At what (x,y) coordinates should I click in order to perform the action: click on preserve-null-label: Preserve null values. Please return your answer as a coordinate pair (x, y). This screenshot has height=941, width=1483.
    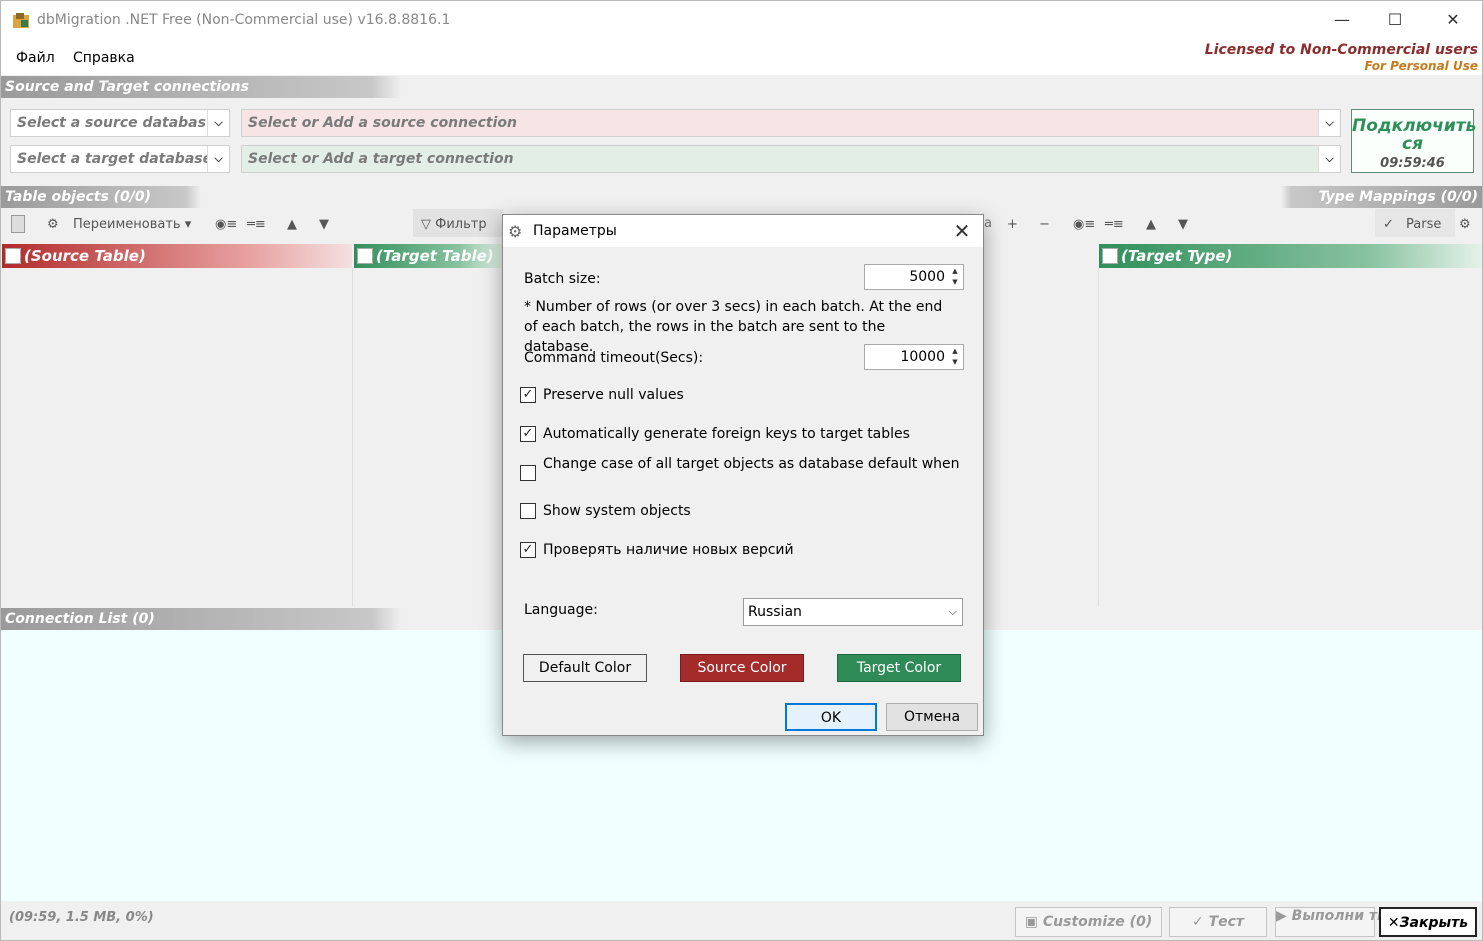
    Looking at the image, I should click on (613, 395).